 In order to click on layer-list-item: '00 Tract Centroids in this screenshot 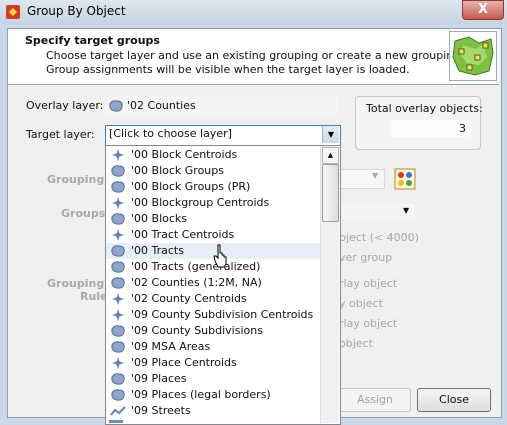, I will do `click(214, 235)`.